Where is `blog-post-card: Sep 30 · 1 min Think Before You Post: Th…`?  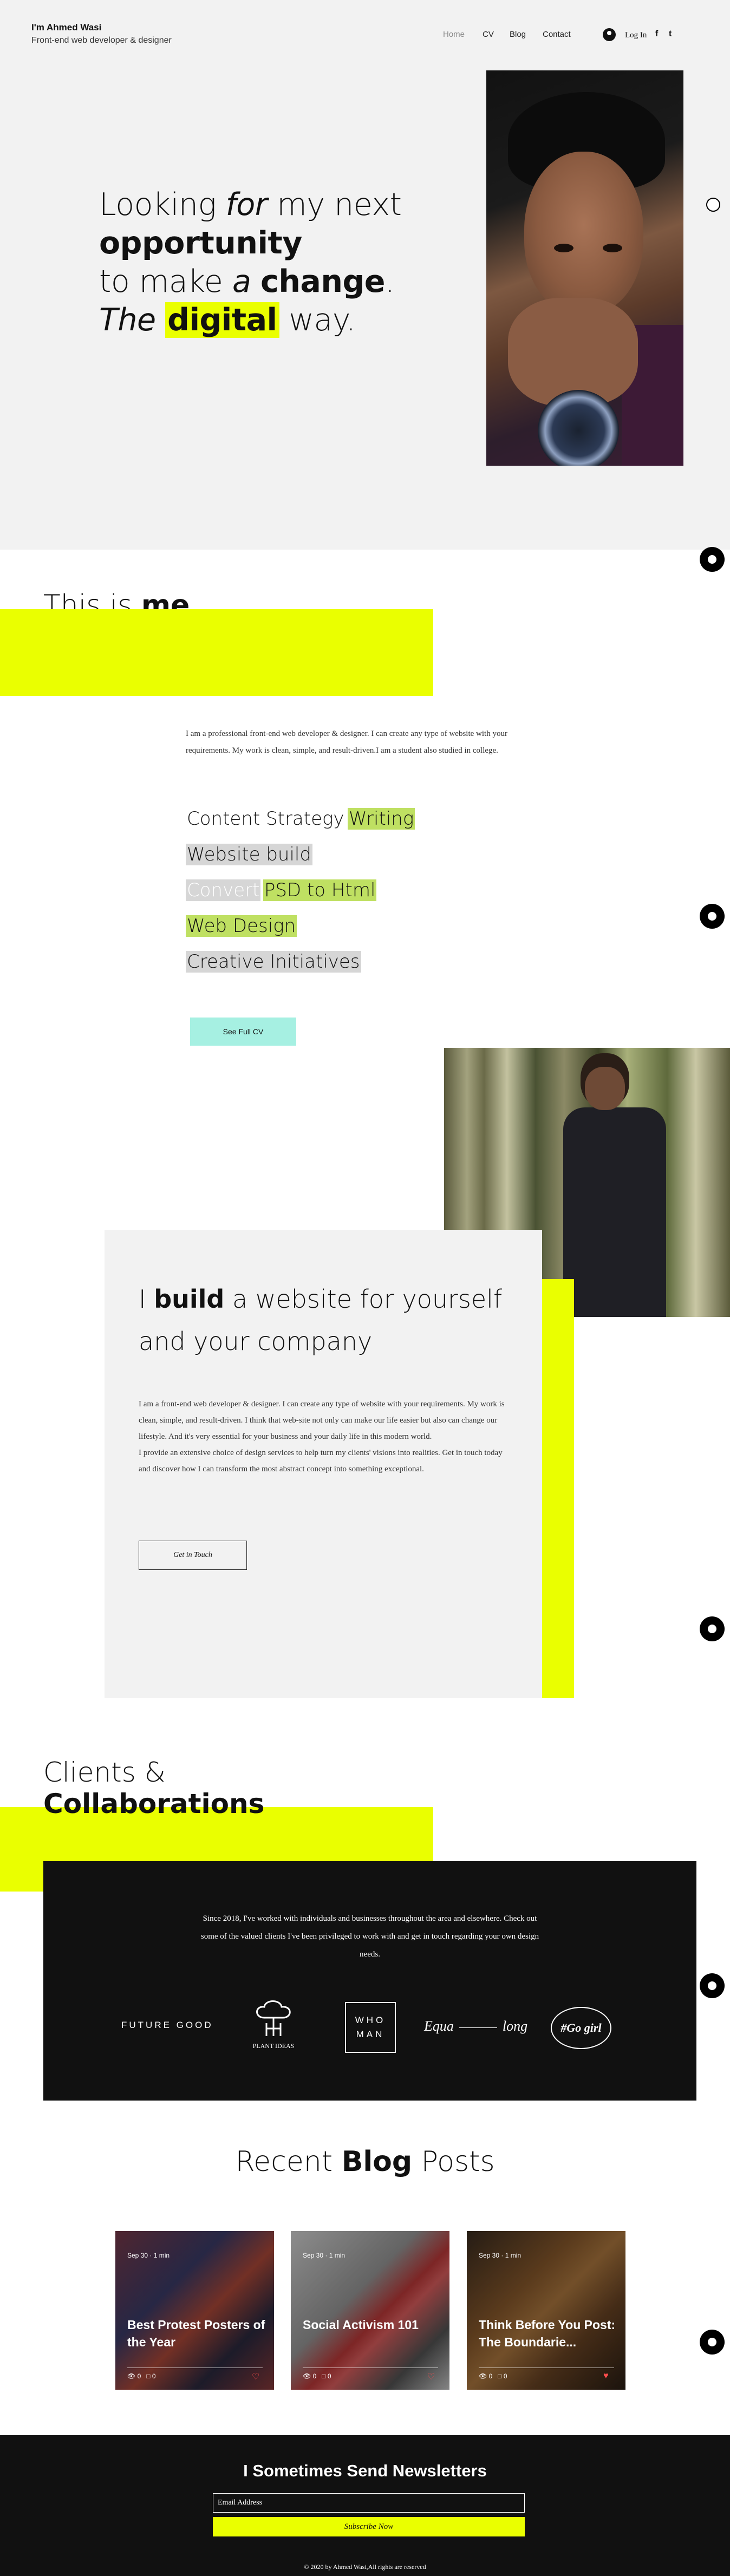
blog-post-card: Sep 30 · 1 min Think Before You Post: Th… is located at coordinates (546, 2310).